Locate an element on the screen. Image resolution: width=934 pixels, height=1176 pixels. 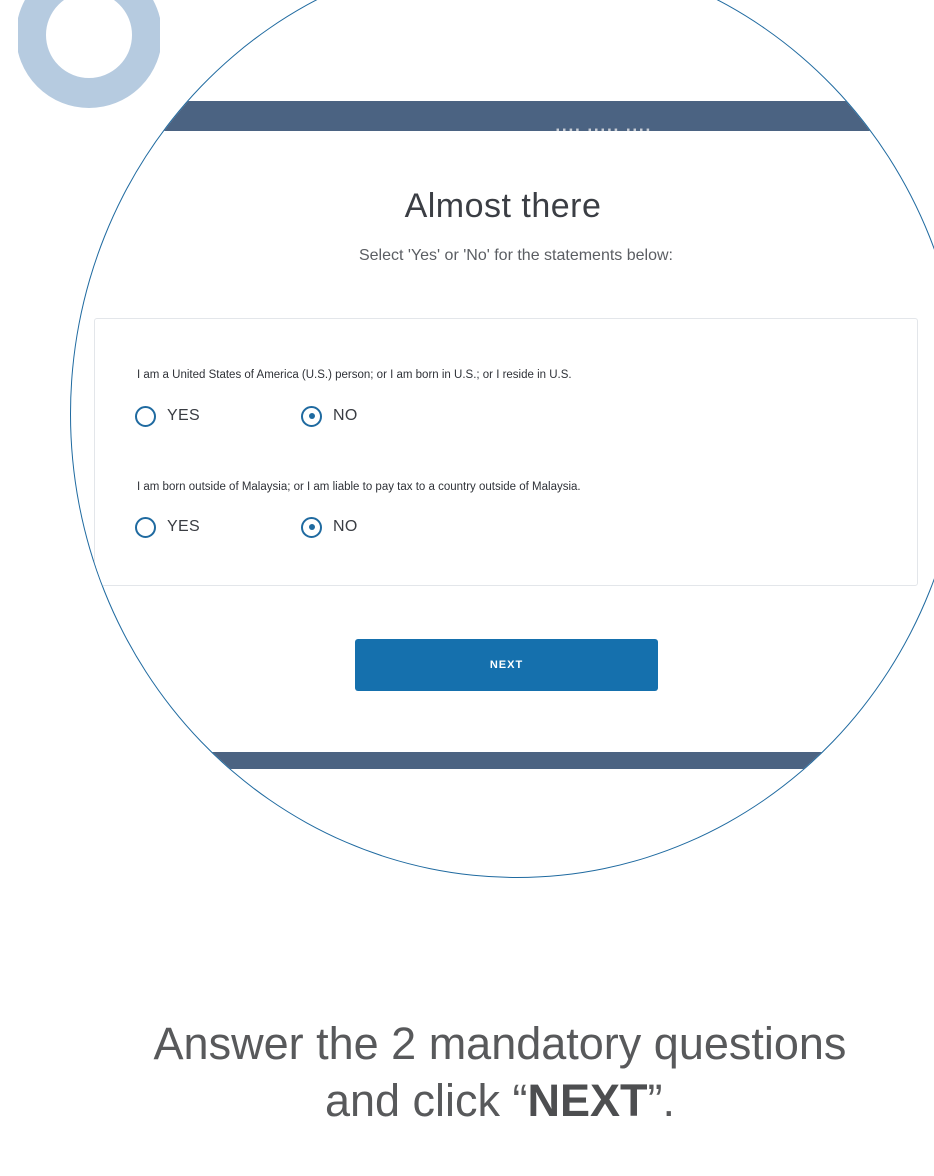
caption-line-2-suffix: ”. is located at coordinates (661, 1100).